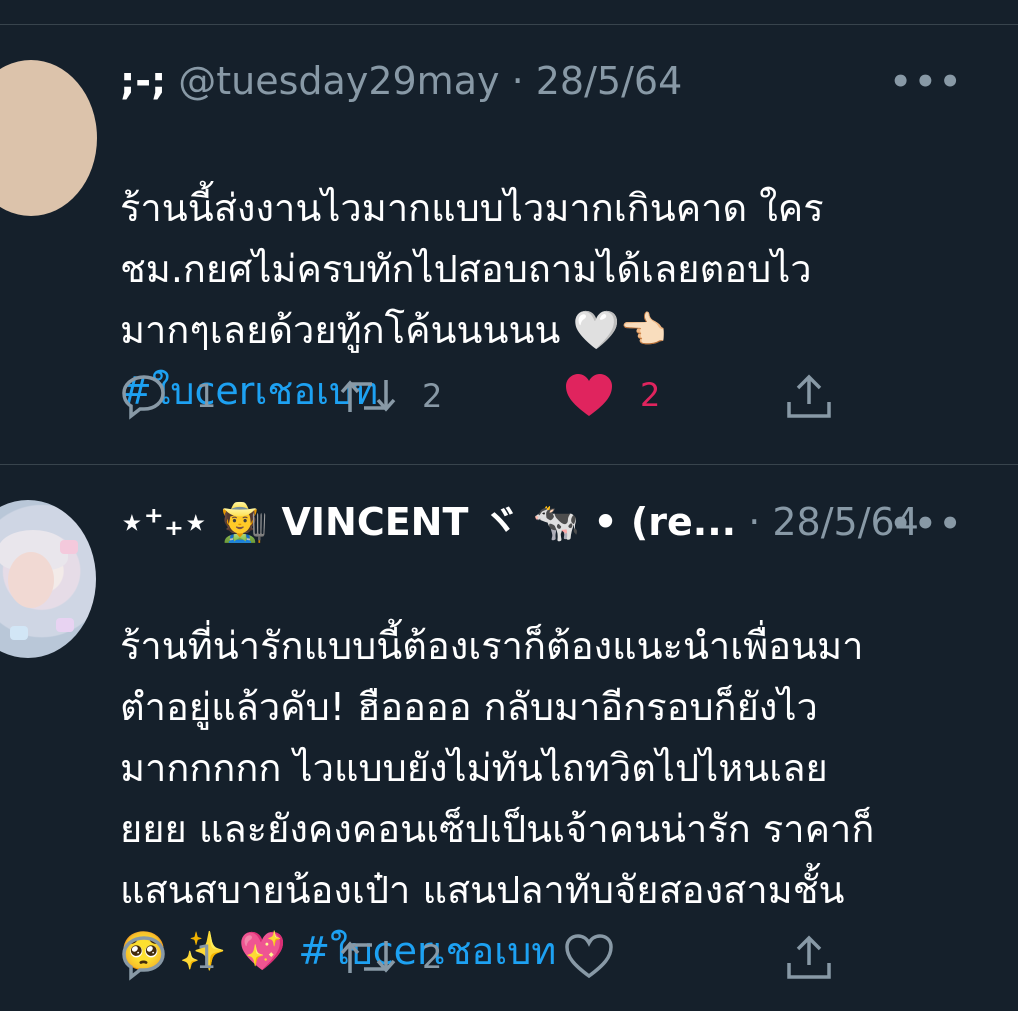 Image resolution: width=1018 pixels, height=1011 pixels. I want to click on like-count: 2, so click(650, 395).